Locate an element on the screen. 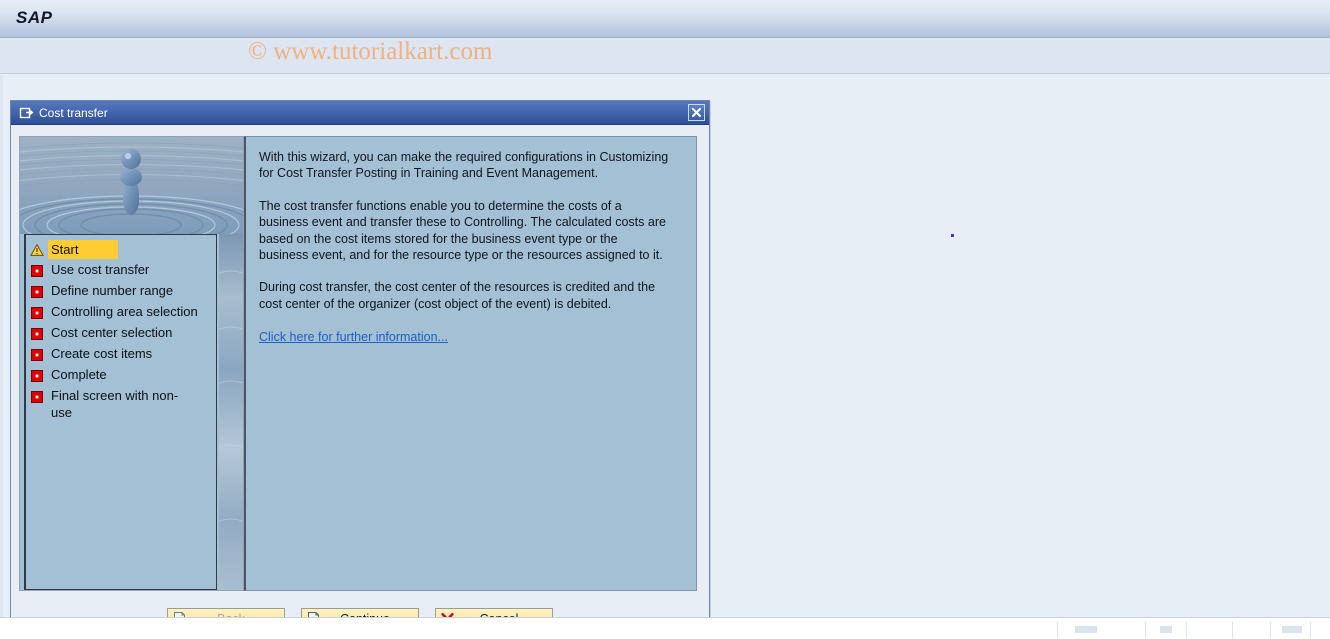 This screenshot has height=639, width=1330. sidebar-item-label: Controlling area selection is located at coordinates (124, 311).